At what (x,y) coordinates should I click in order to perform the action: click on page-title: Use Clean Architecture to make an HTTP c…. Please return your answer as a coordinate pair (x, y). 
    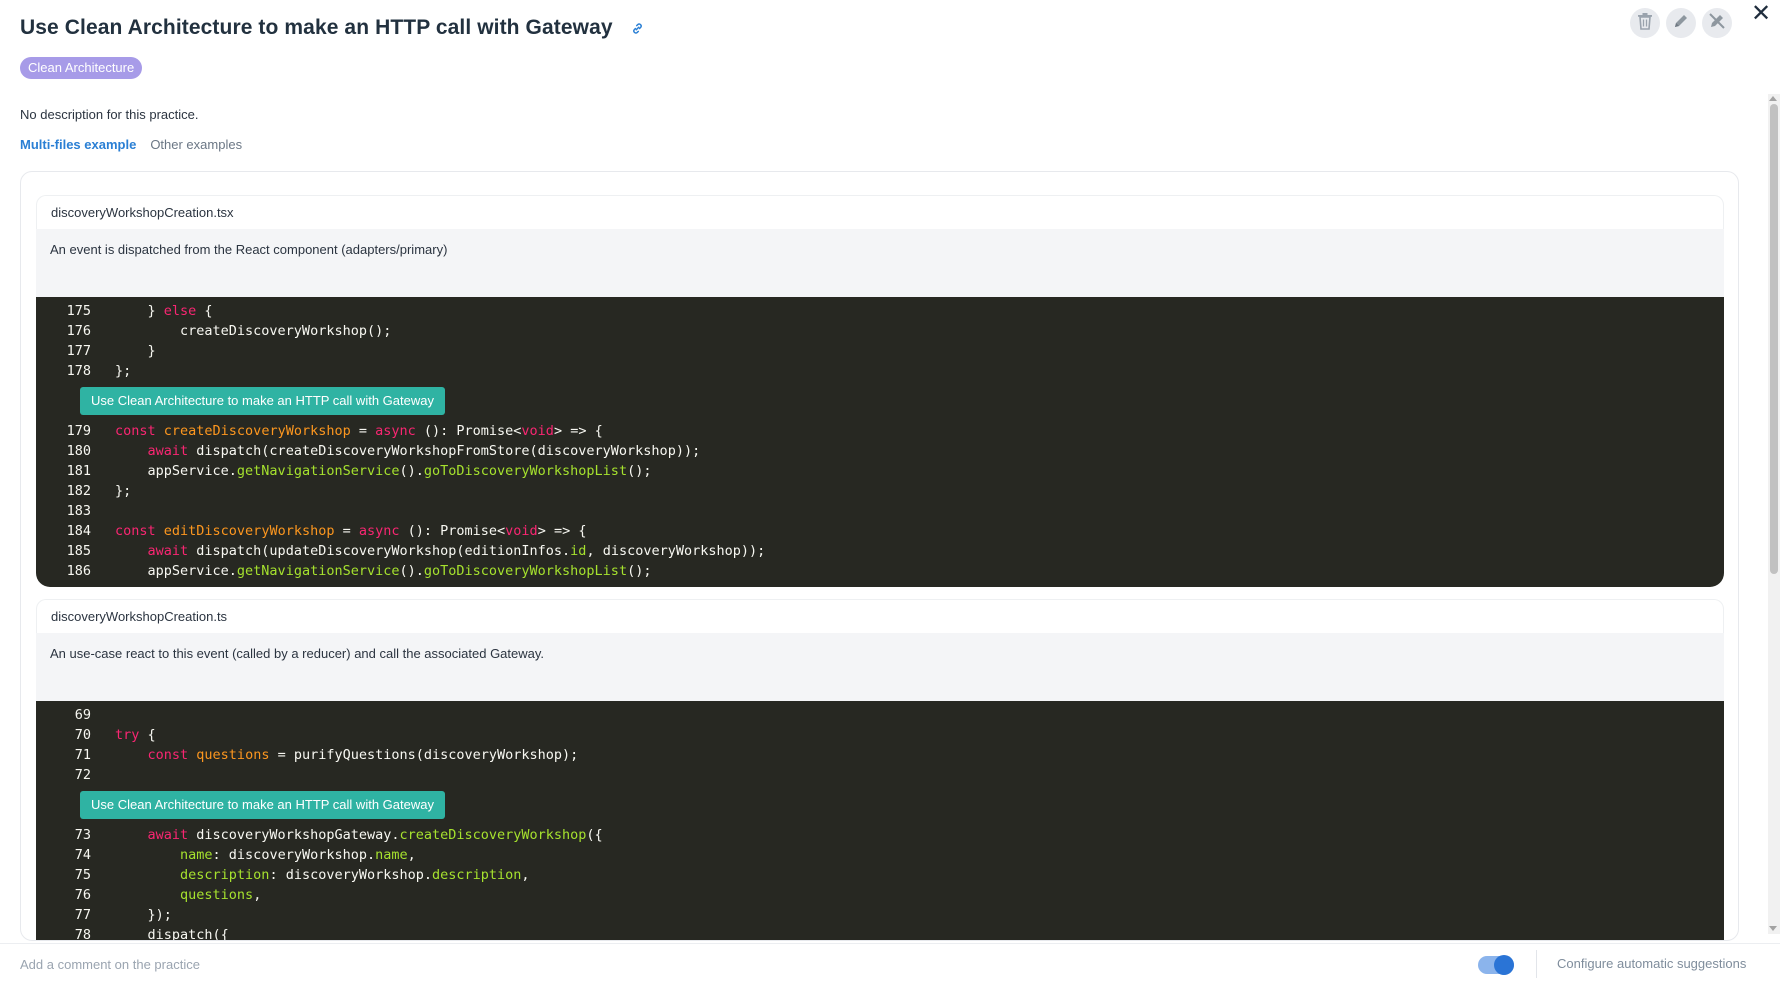
    Looking at the image, I should click on (316, 27).